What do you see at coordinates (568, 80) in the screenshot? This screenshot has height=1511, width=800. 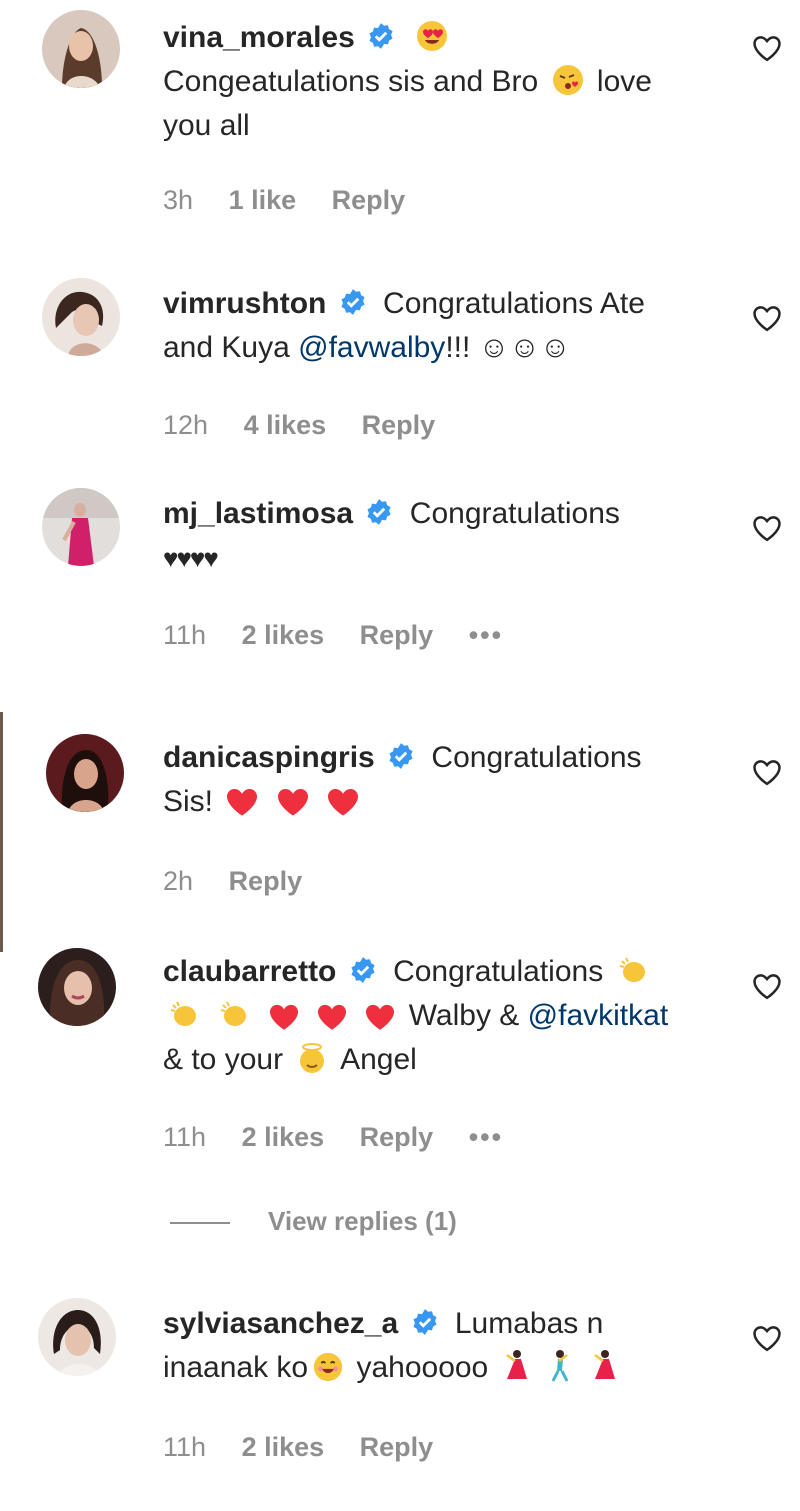 I see `kissing-face-emoji-icon` at bounding box center [568, 80].